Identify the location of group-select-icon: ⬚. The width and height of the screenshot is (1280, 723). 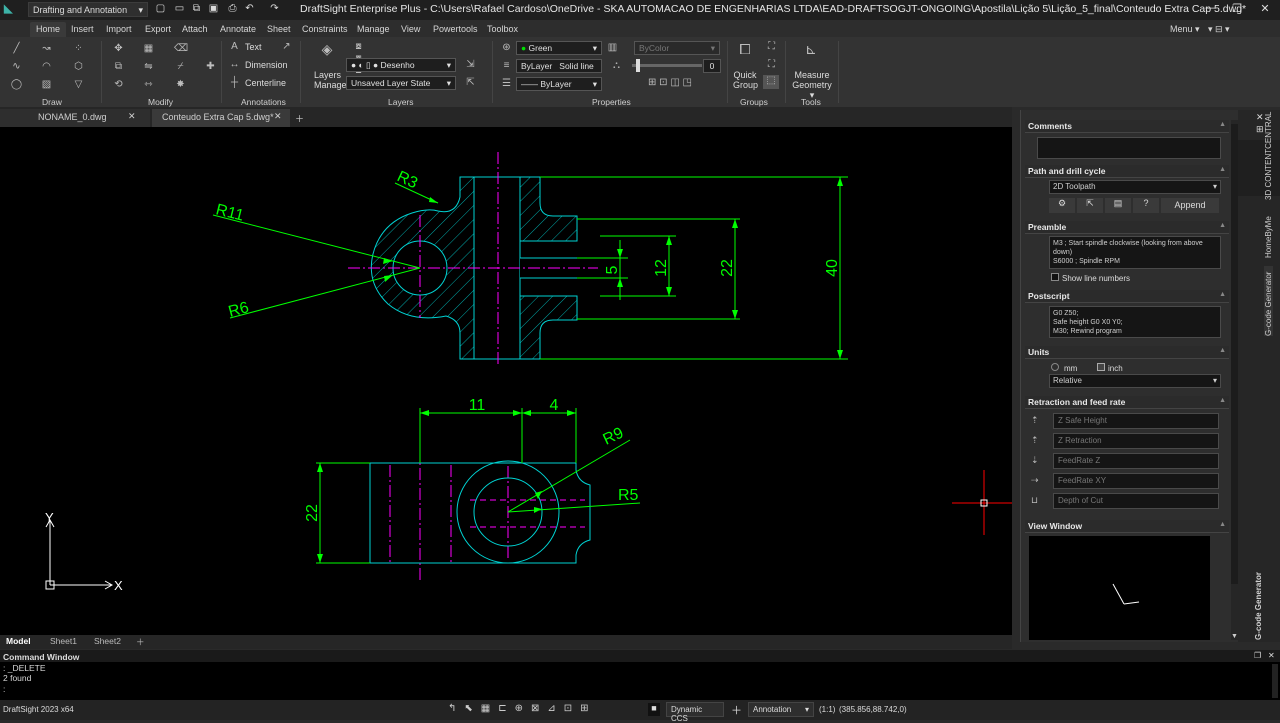
(771, 82).